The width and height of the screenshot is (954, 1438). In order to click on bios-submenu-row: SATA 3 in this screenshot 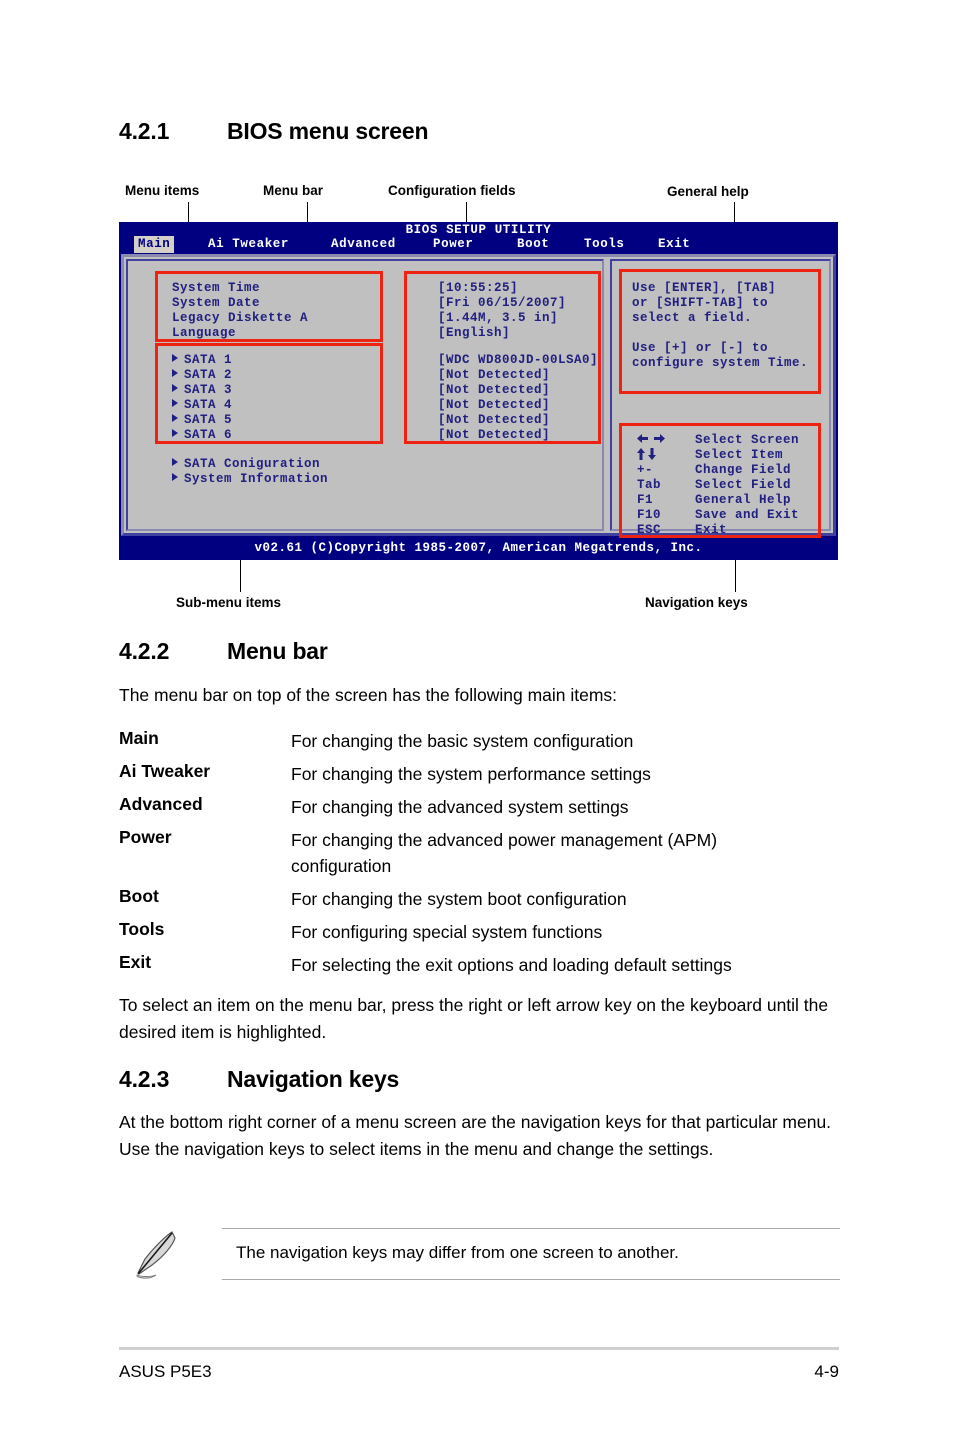, I will do `click(202, 390)`.